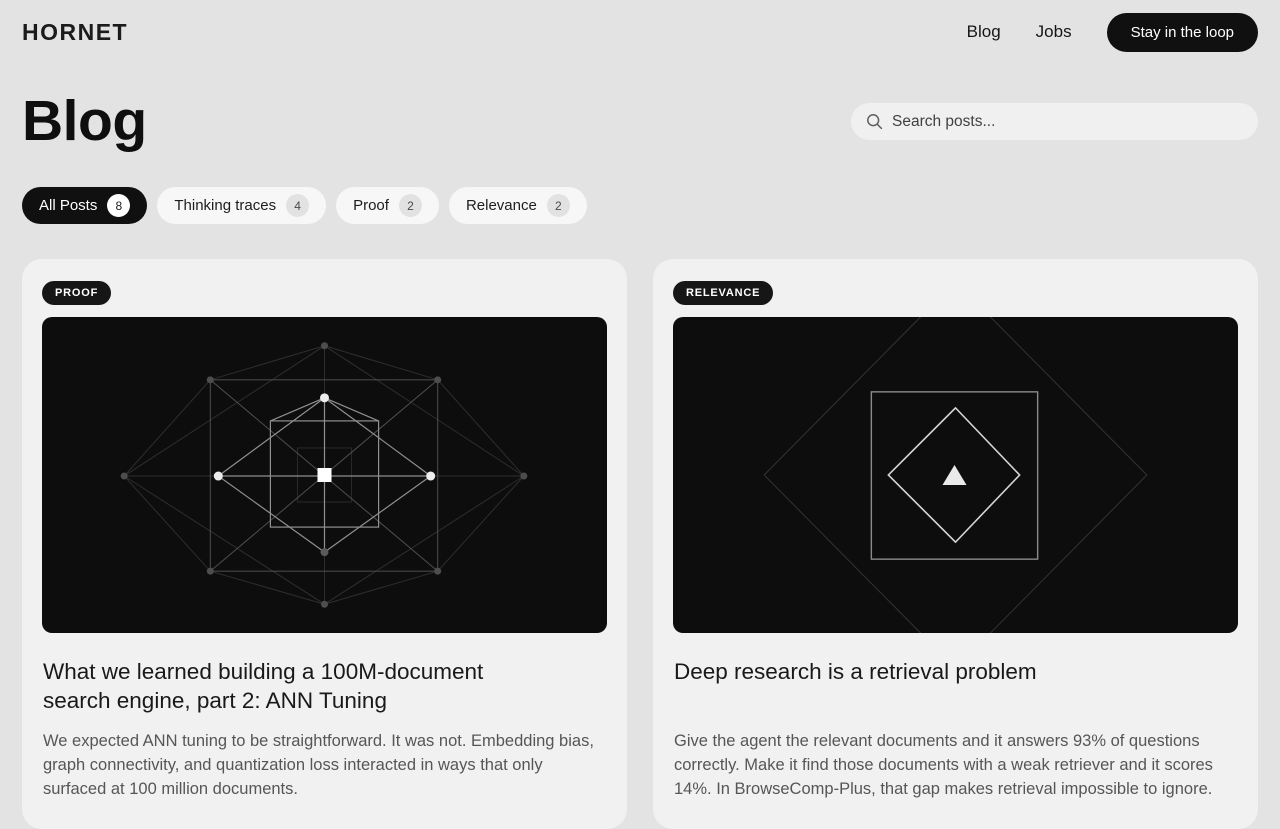  Describe the element at coordinates (77, 293) in the screenshot. I see `category-badge: PROOF` at that location.